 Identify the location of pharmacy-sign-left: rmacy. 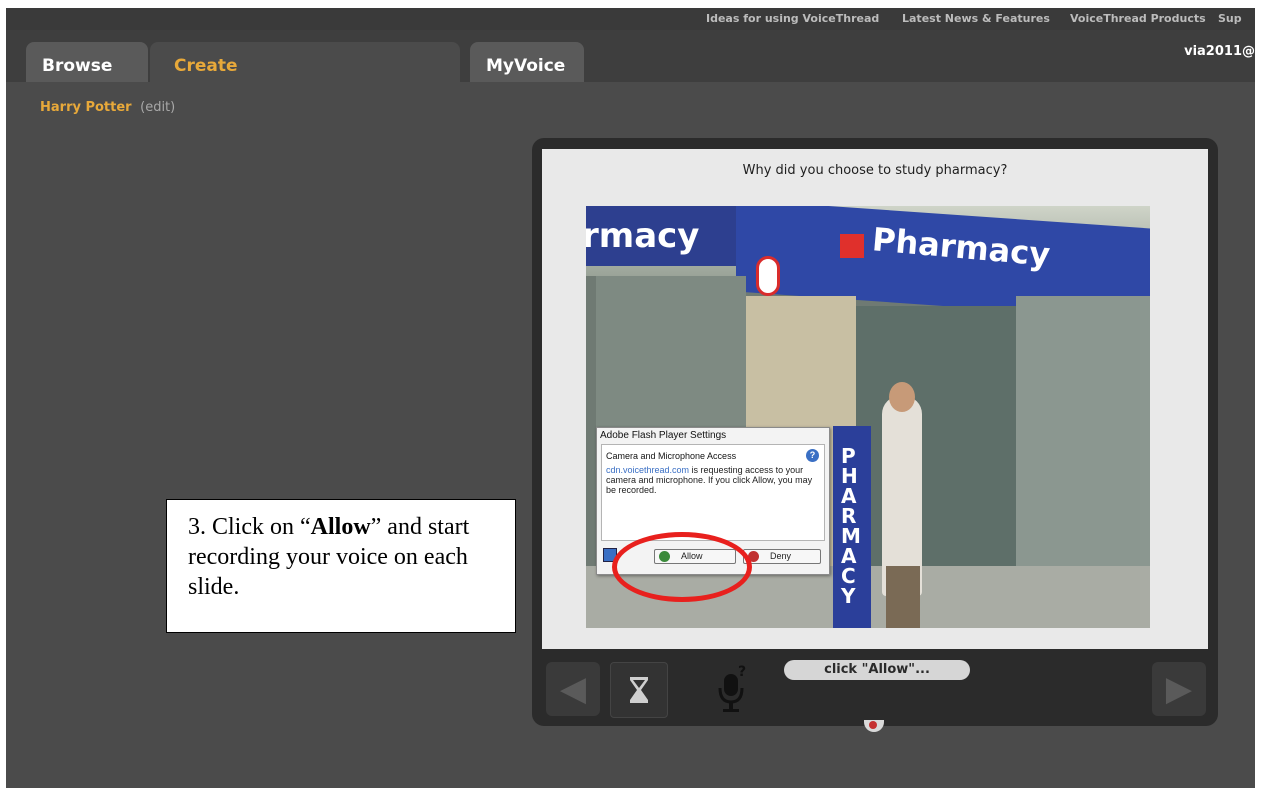
(643, 236).